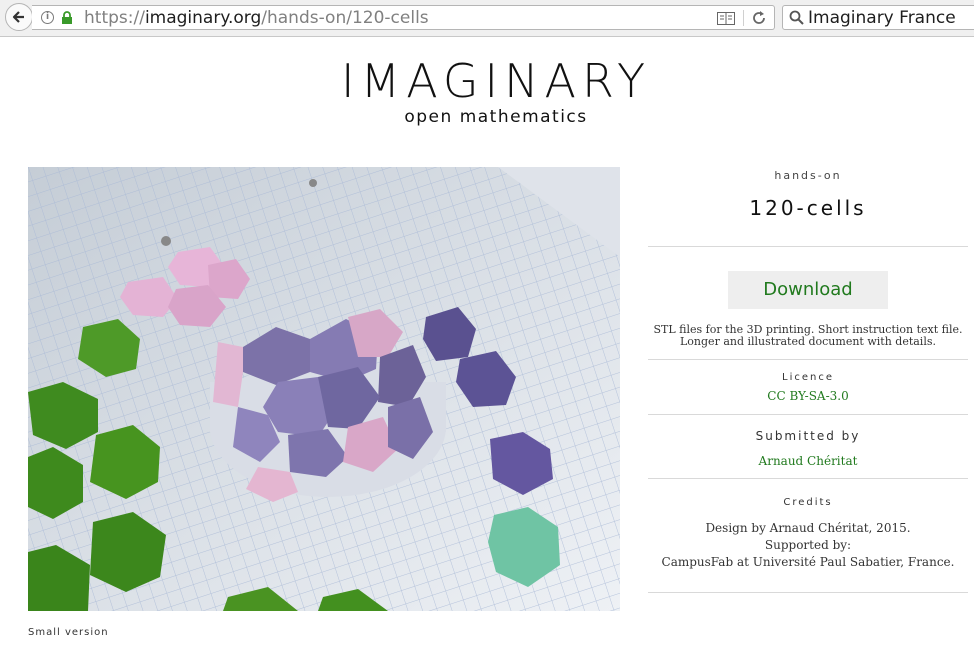 The image size is (974, 650). I want to click on page-title: 120-cells, so click(808, 208).